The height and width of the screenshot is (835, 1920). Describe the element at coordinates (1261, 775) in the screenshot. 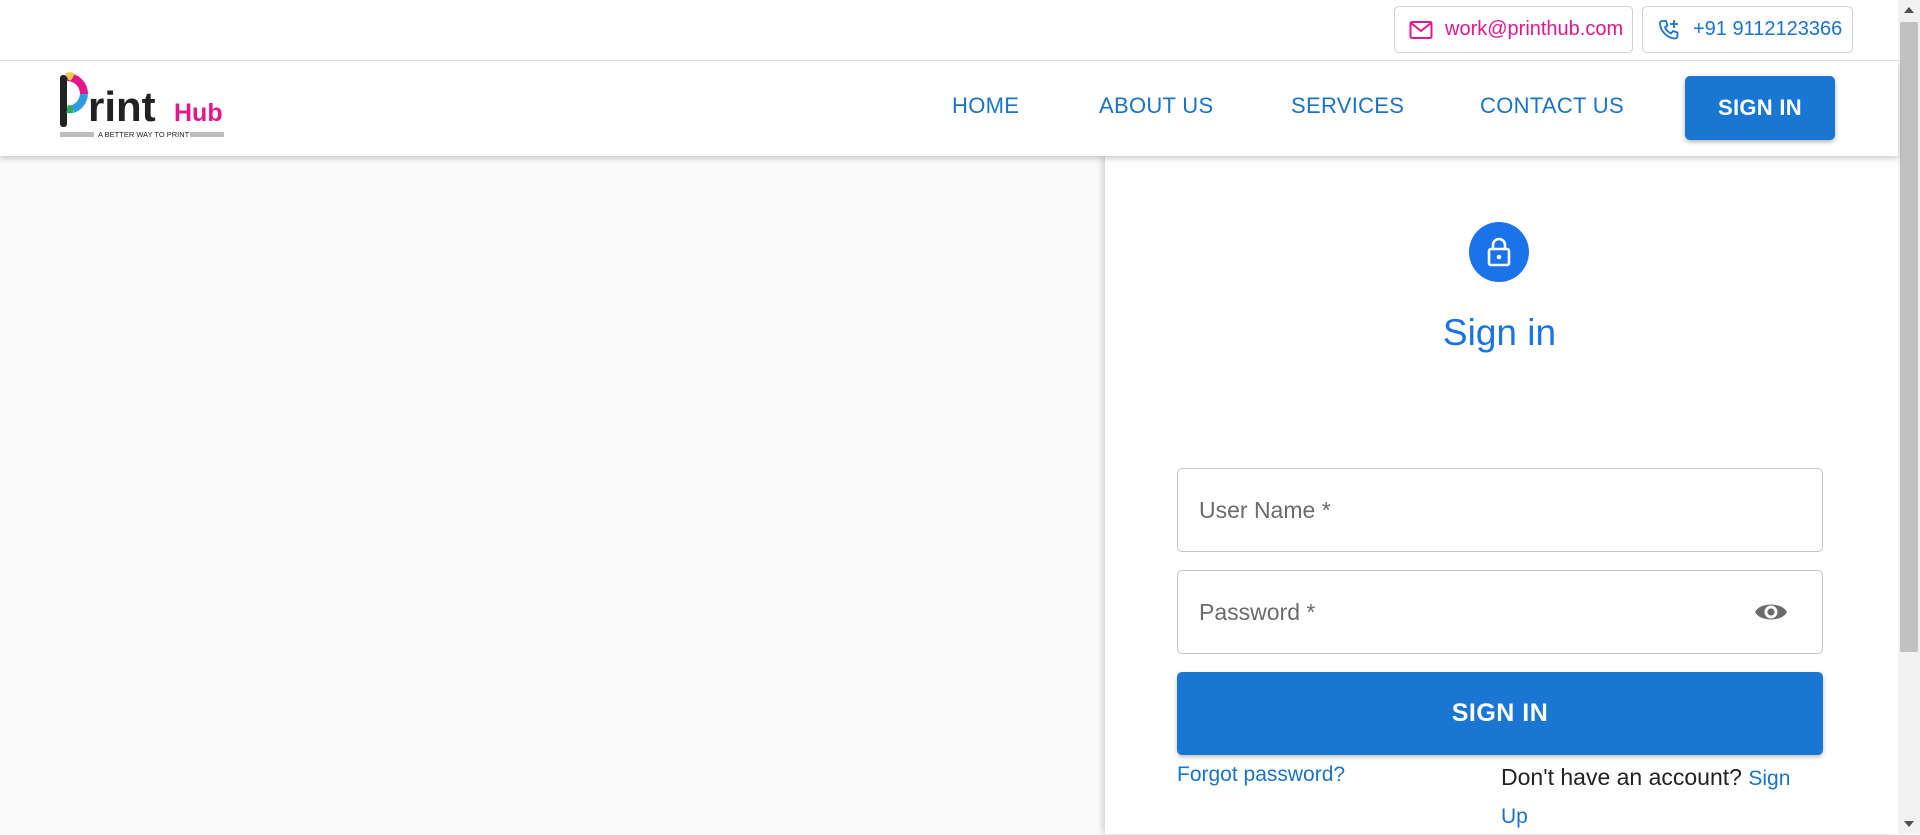

I see `forgot-password-link: Forgot password?` at that location.